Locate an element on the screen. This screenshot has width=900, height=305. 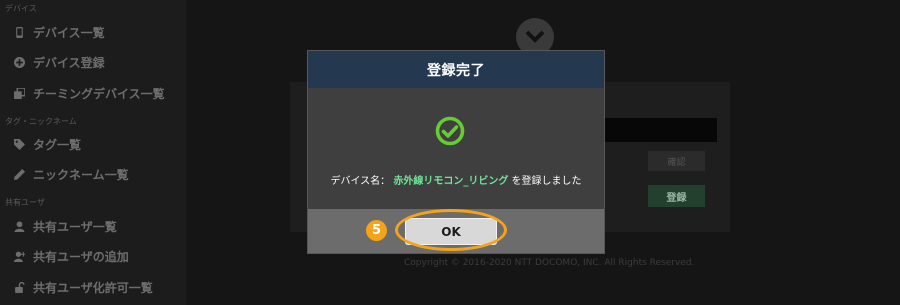
register-button: 登録 is located at coordinates (676, 196).